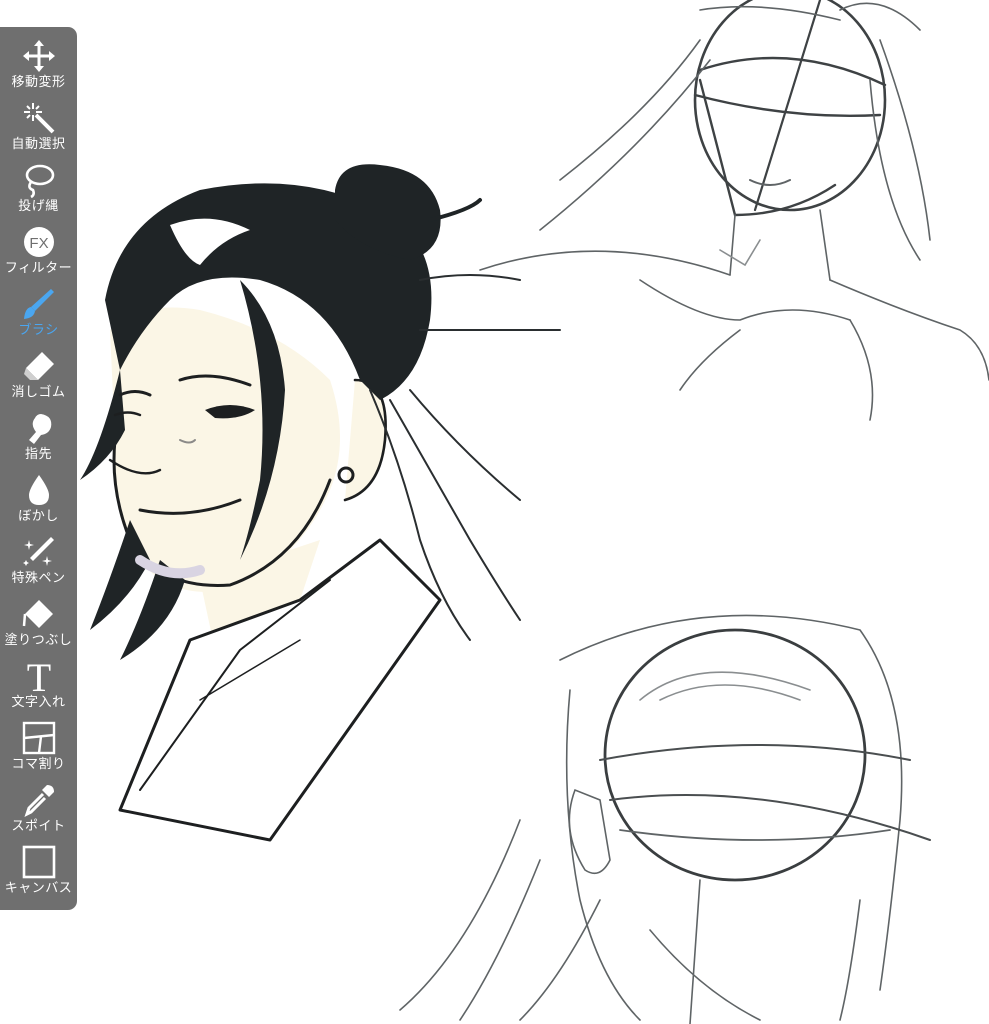 The image size is (989, 1024). I want to click on tool-label: ブラシ, so click(38, 330).